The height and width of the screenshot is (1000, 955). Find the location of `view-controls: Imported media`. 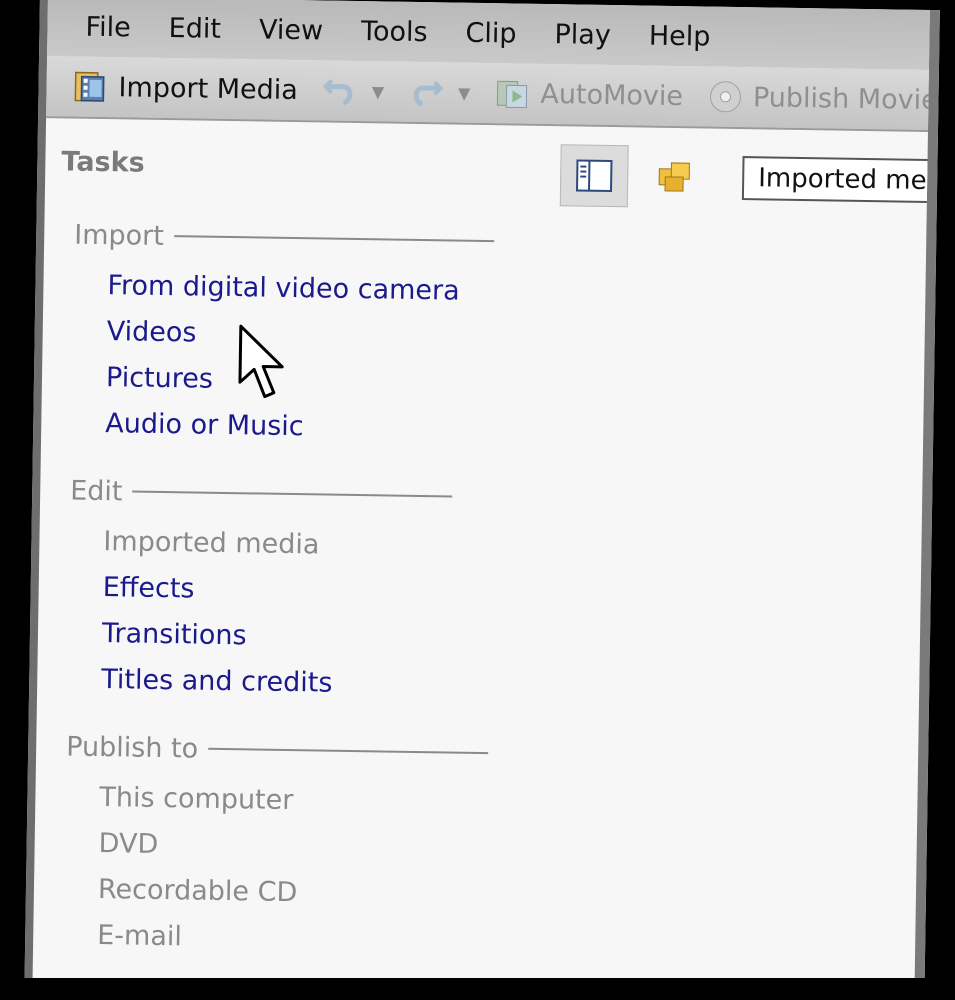

view-controls: Imported media is located at coordinates (749, 178).